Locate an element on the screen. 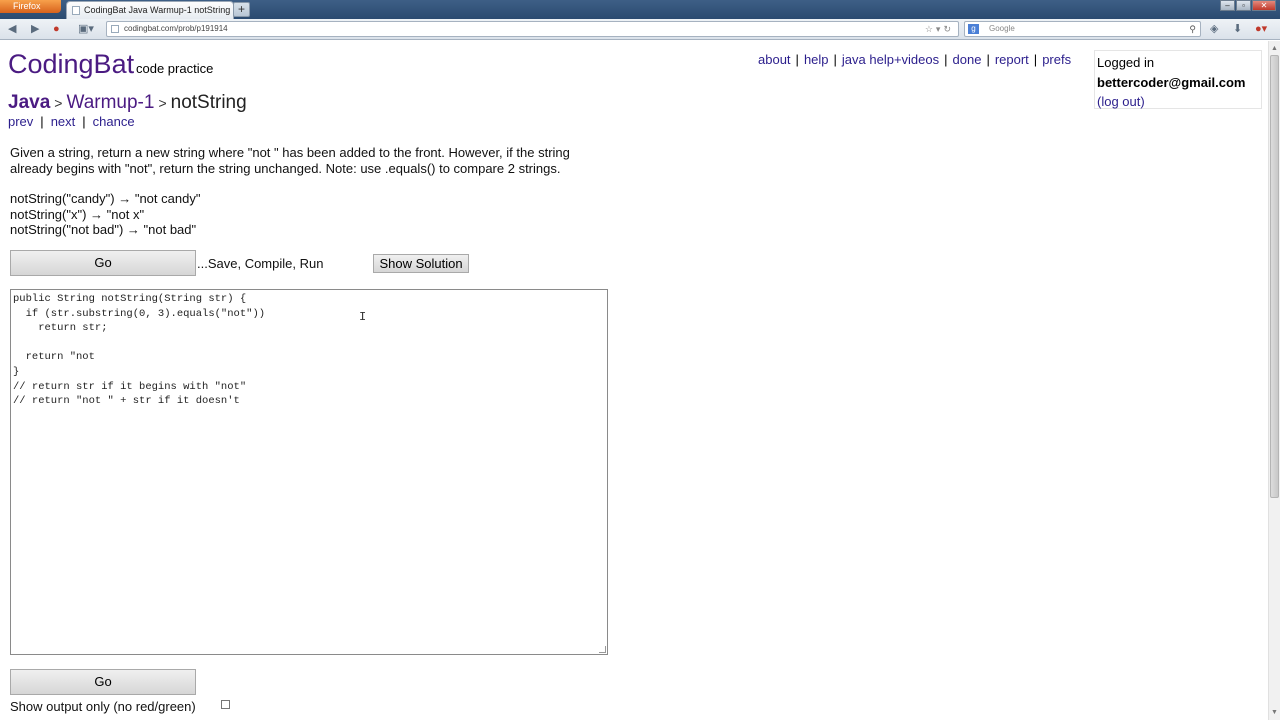 This screenshot has width=1280, height=720. output-only-checkbox is located at coordinates (225, 704).